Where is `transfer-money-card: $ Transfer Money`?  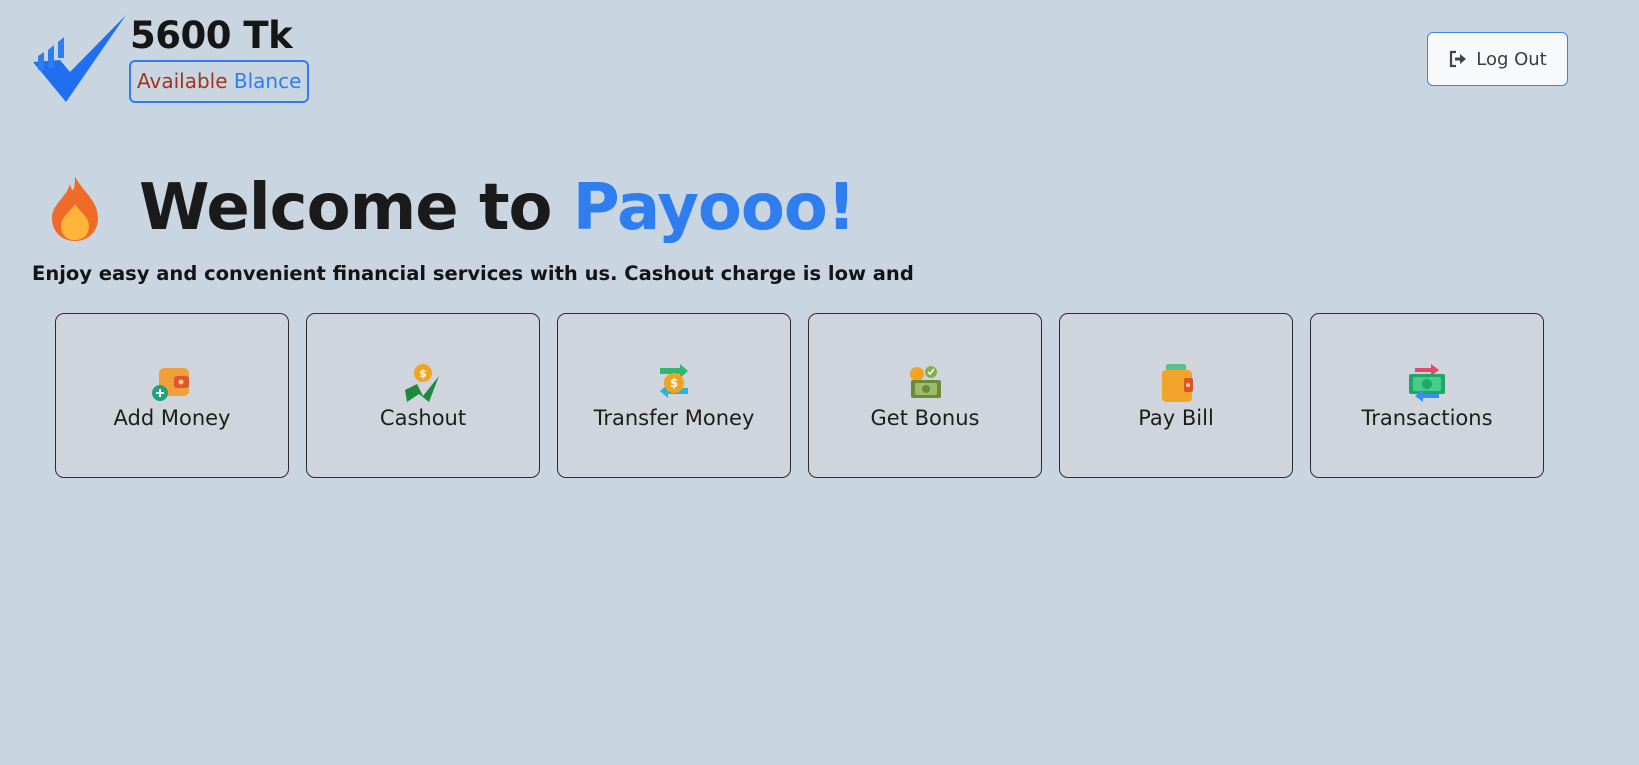 transfer-money-card: $ Transfer Money is located at coordinates (674, 395).